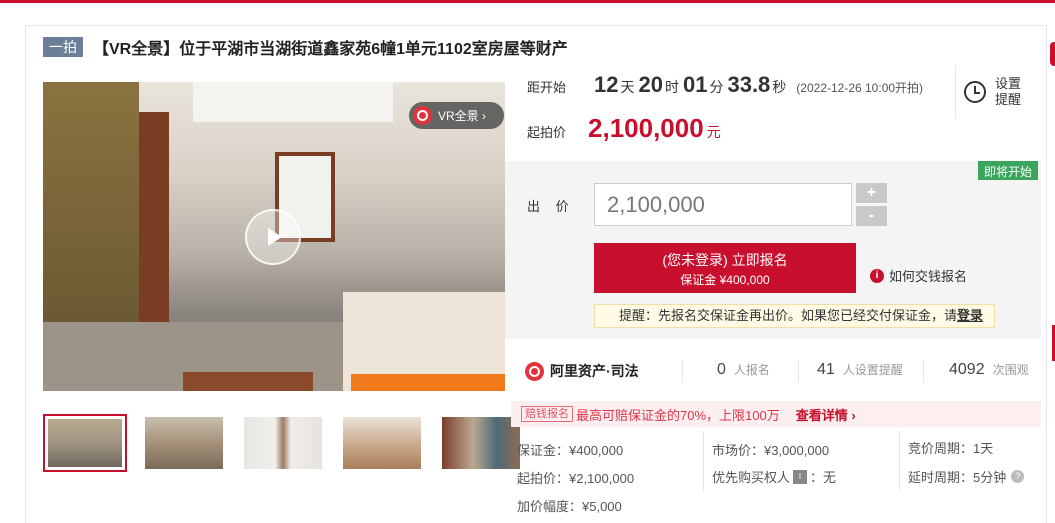 The image size is (1055, 523). I want to click on play-video-icon, so click(273, 237).